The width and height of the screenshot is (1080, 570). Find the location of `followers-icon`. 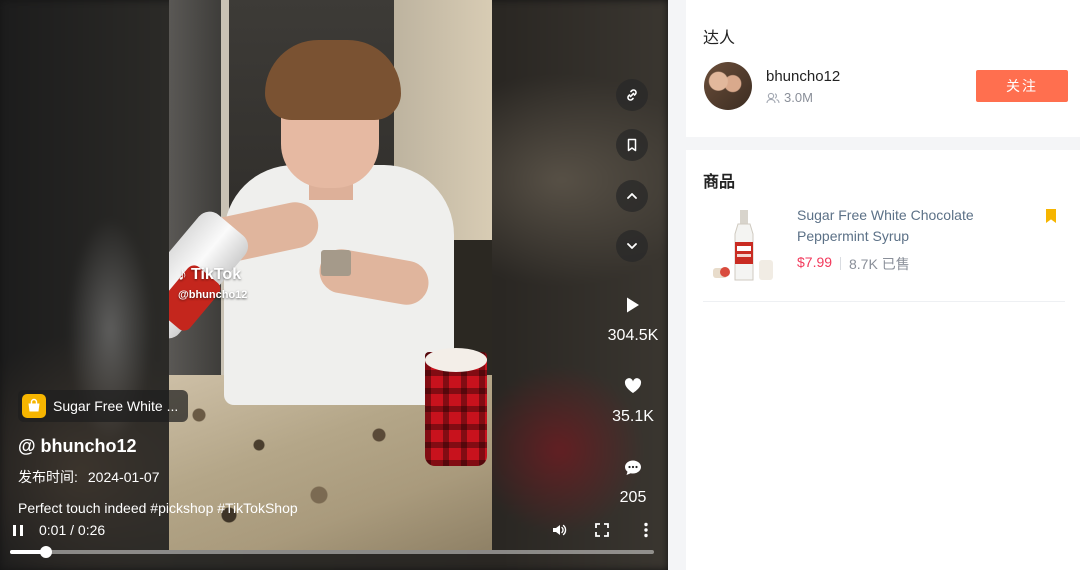

followers-icon is located at coordinates (773, 97).